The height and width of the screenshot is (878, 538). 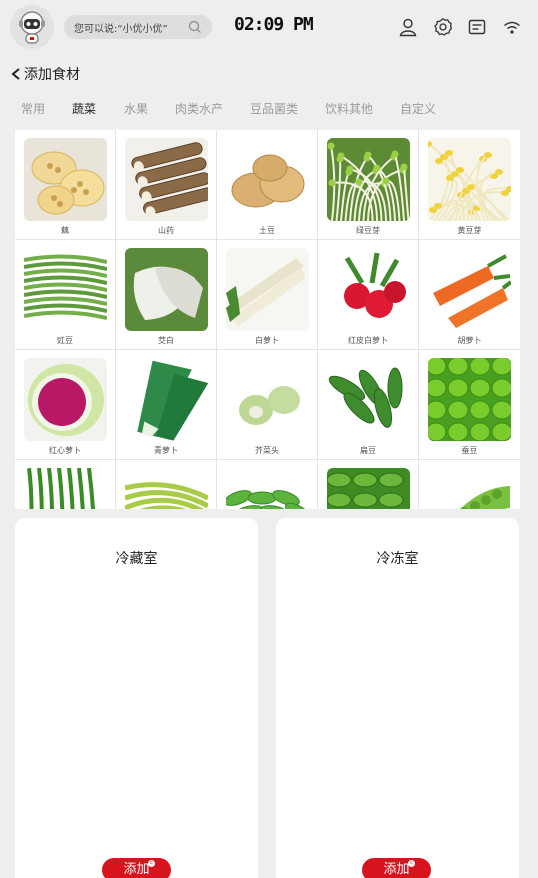 I want to click on settings-icon, so click(x=443, y=27).